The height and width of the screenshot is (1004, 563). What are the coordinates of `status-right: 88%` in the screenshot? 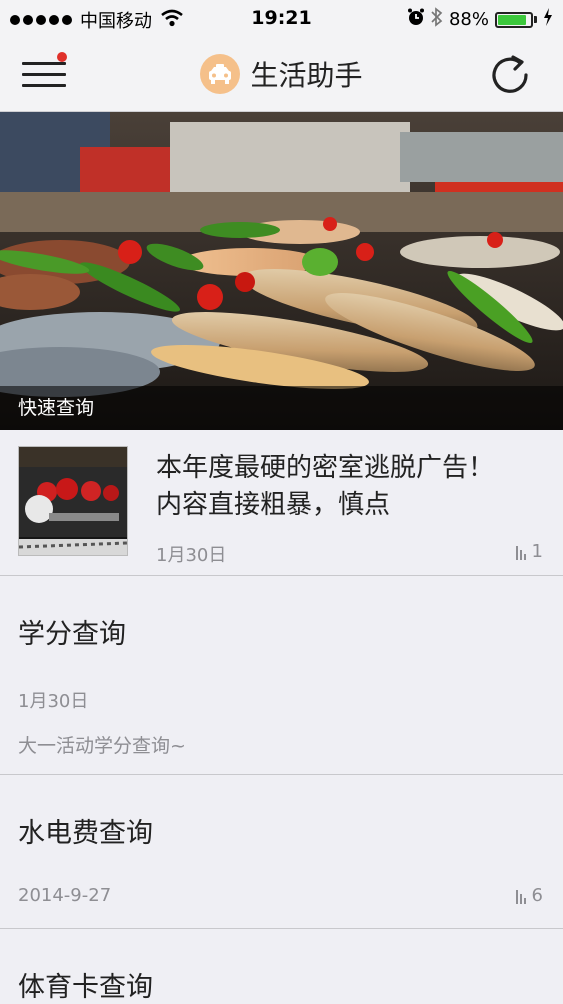 It's located at (480, 19).